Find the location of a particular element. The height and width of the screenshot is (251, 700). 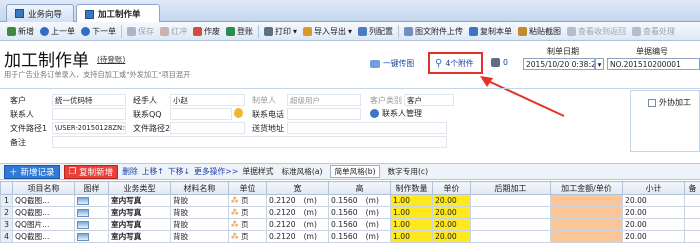

column-header: 后期加工 is located at coordinates (510, 188).